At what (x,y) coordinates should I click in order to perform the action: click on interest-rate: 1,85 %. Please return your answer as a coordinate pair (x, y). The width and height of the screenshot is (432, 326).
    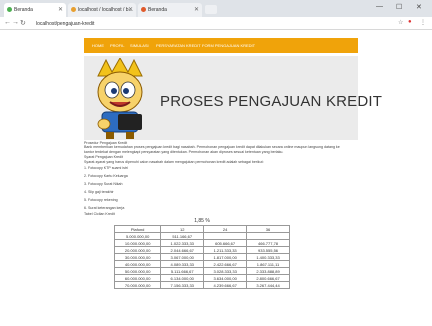
    Looking at the image, I should click on (202, 221).